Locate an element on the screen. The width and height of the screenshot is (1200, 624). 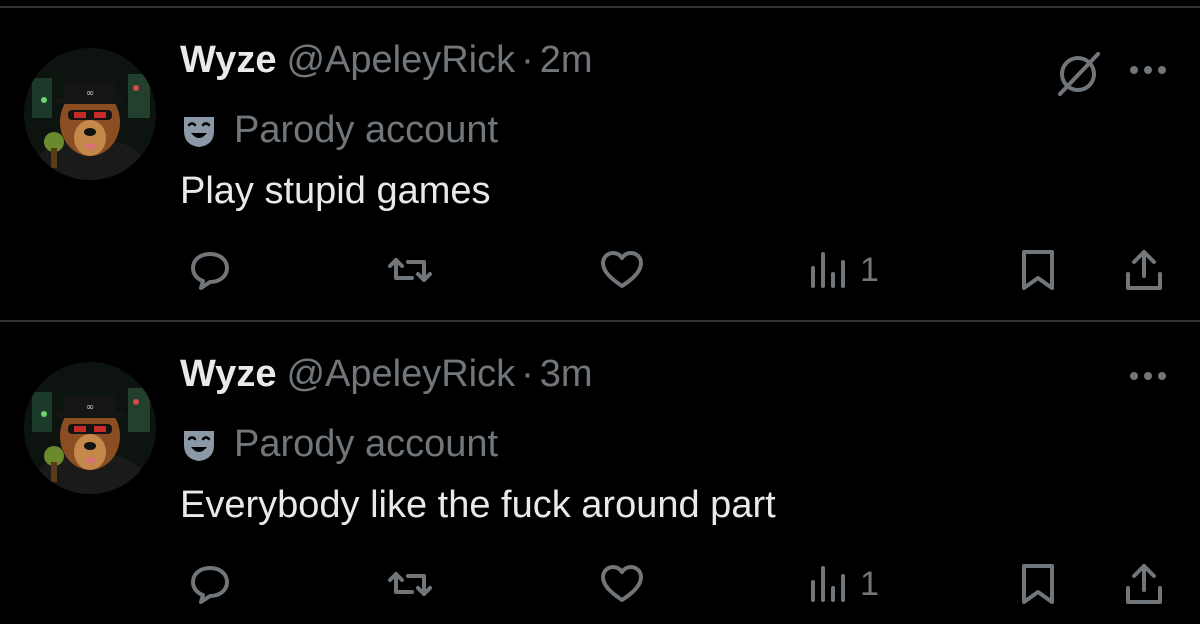
tweet-header: Wyze @ApeleyRick · 2m is located at coordinates (386, 60).